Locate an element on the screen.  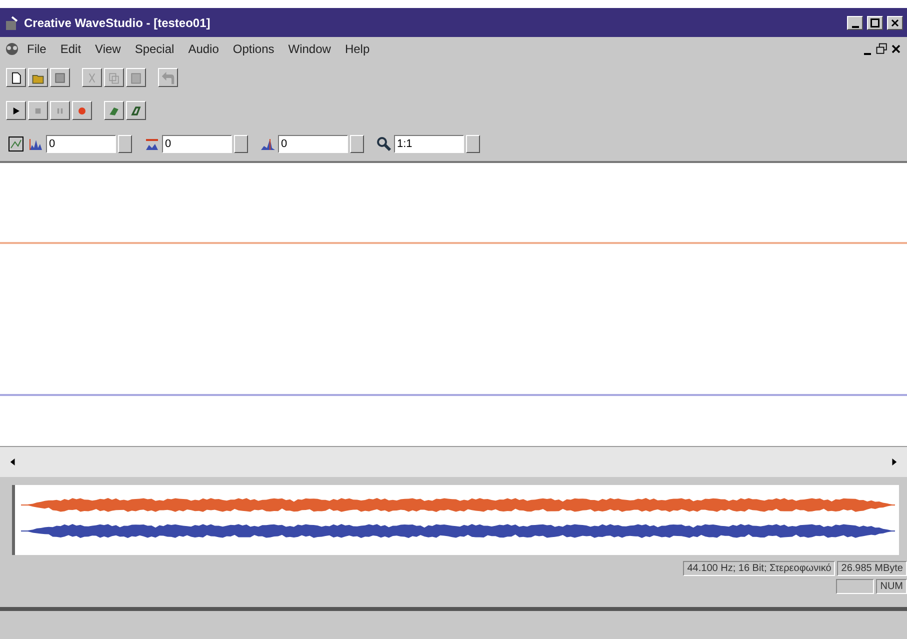
app-icon is located at coordinates (12, 22).